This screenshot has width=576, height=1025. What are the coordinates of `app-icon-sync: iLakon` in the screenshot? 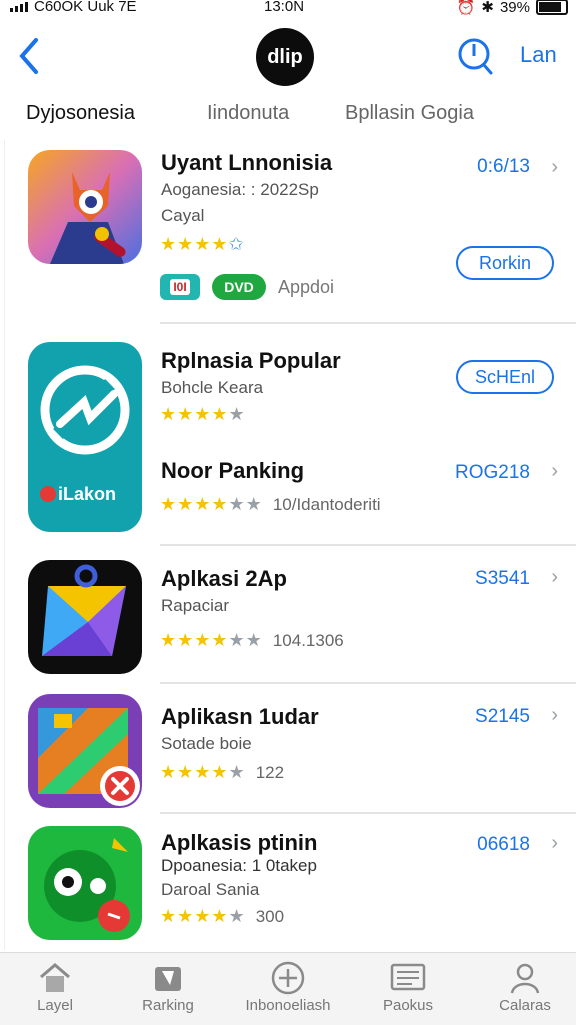 It's located at (85, 437).